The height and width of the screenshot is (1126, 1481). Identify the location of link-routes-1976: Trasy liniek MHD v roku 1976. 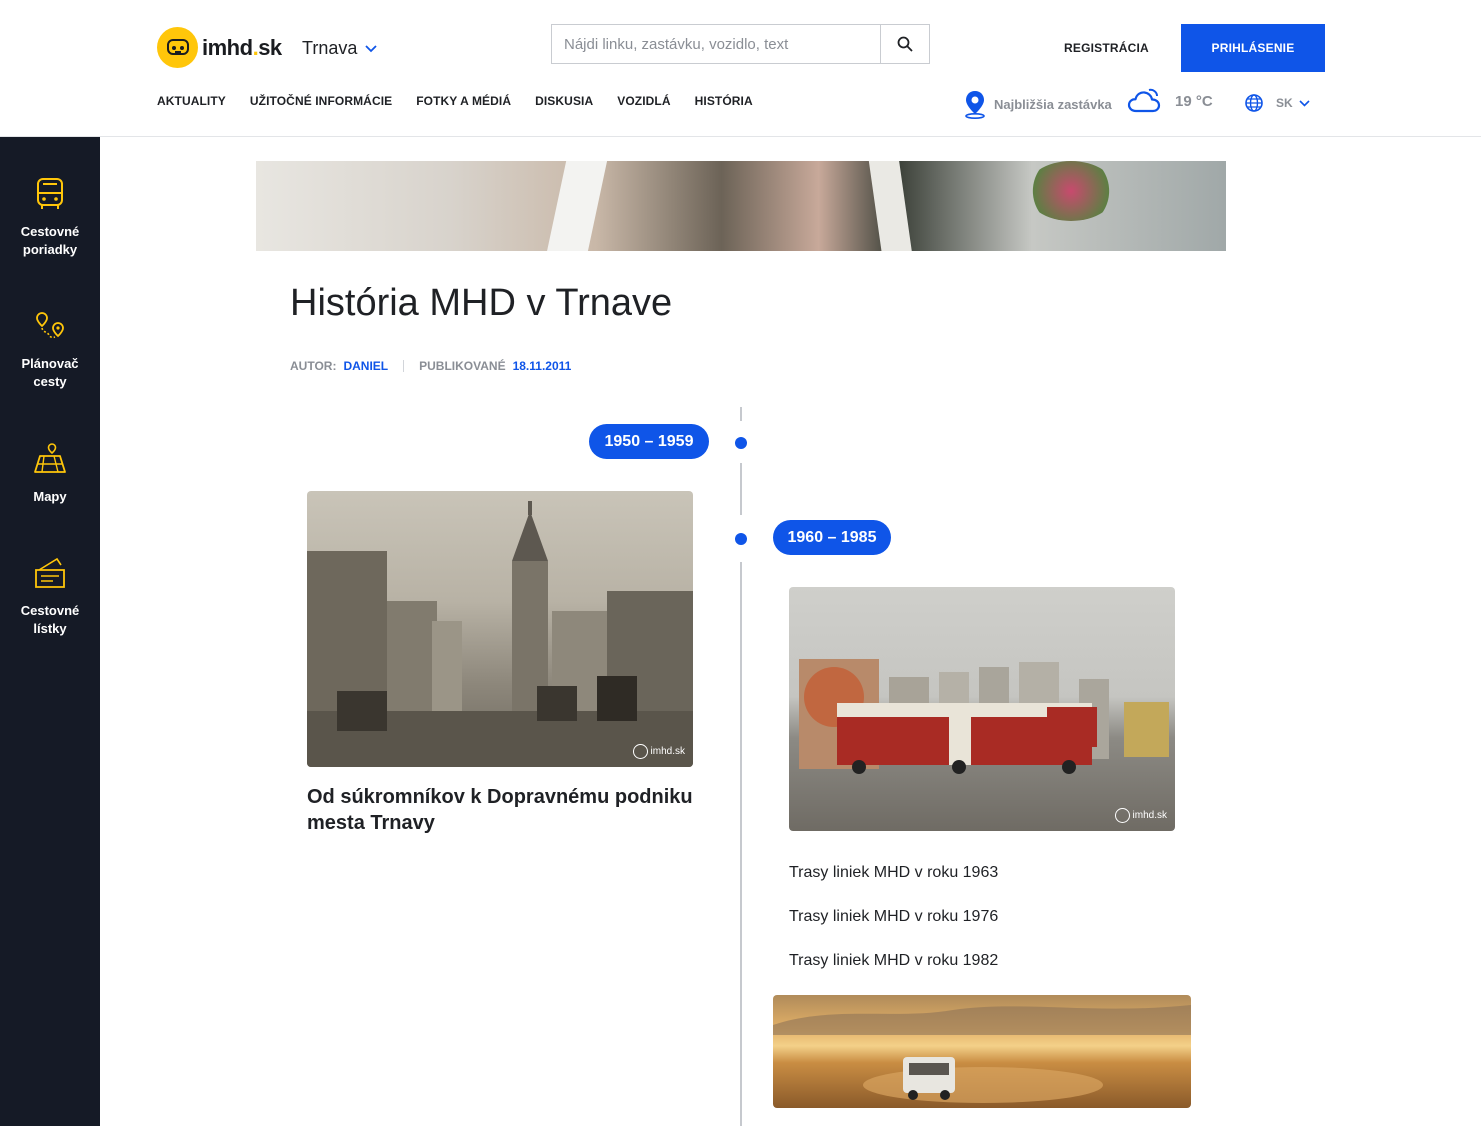
(893, 917).